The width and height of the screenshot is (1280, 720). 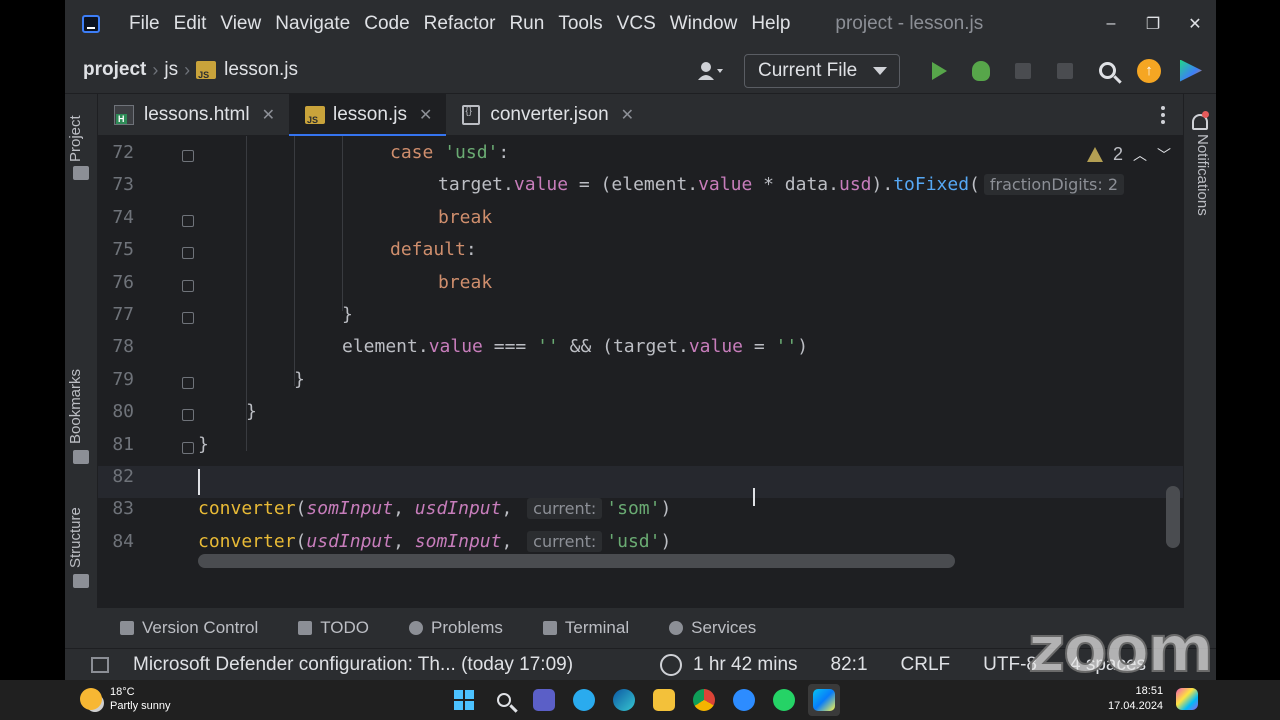 What do you see at coordinates (745, 665) in the screenshot?
I see `status-time-spent: 1 hr 42 mins` at bounding box center [745, 665].